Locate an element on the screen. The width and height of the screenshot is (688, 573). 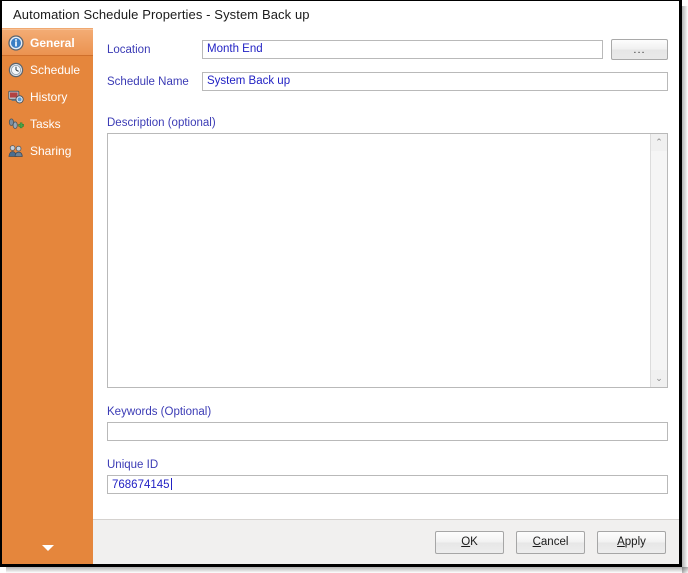
apply-button-label: pply is located at coordinates (635, 542).